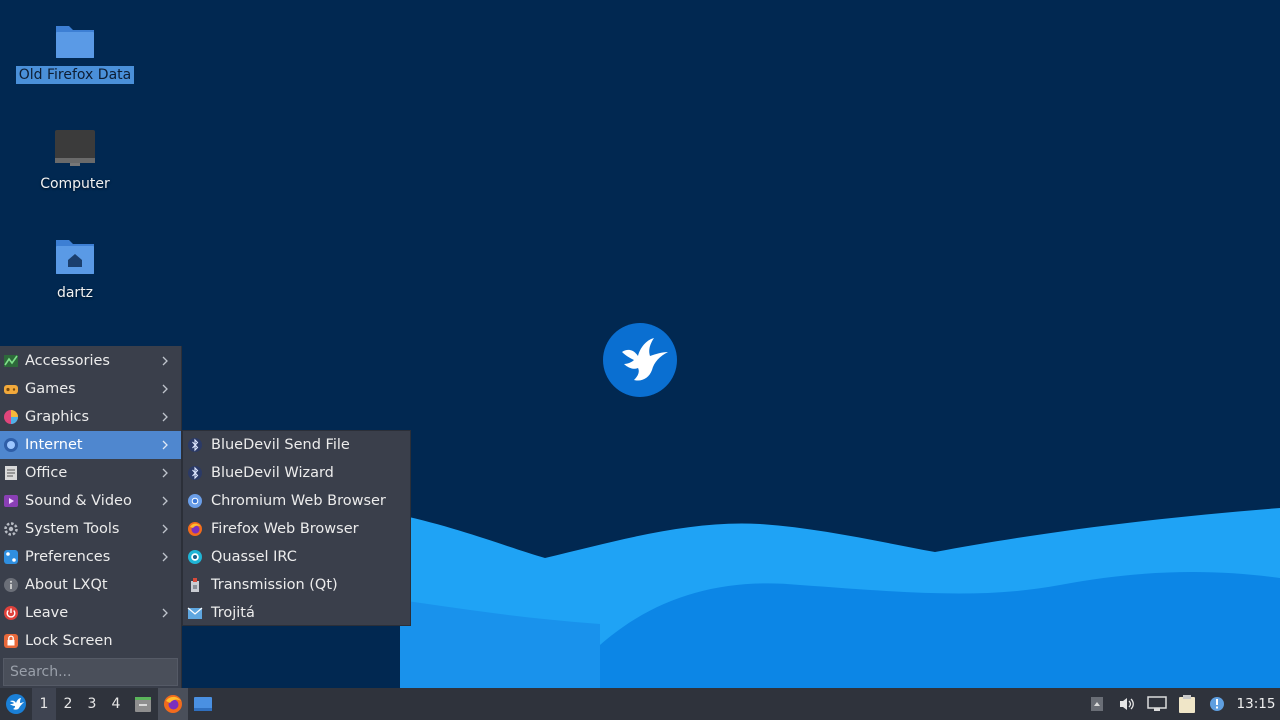  I want to click on taskbar: 1 2 3 4 13:15, so click(640, 704).